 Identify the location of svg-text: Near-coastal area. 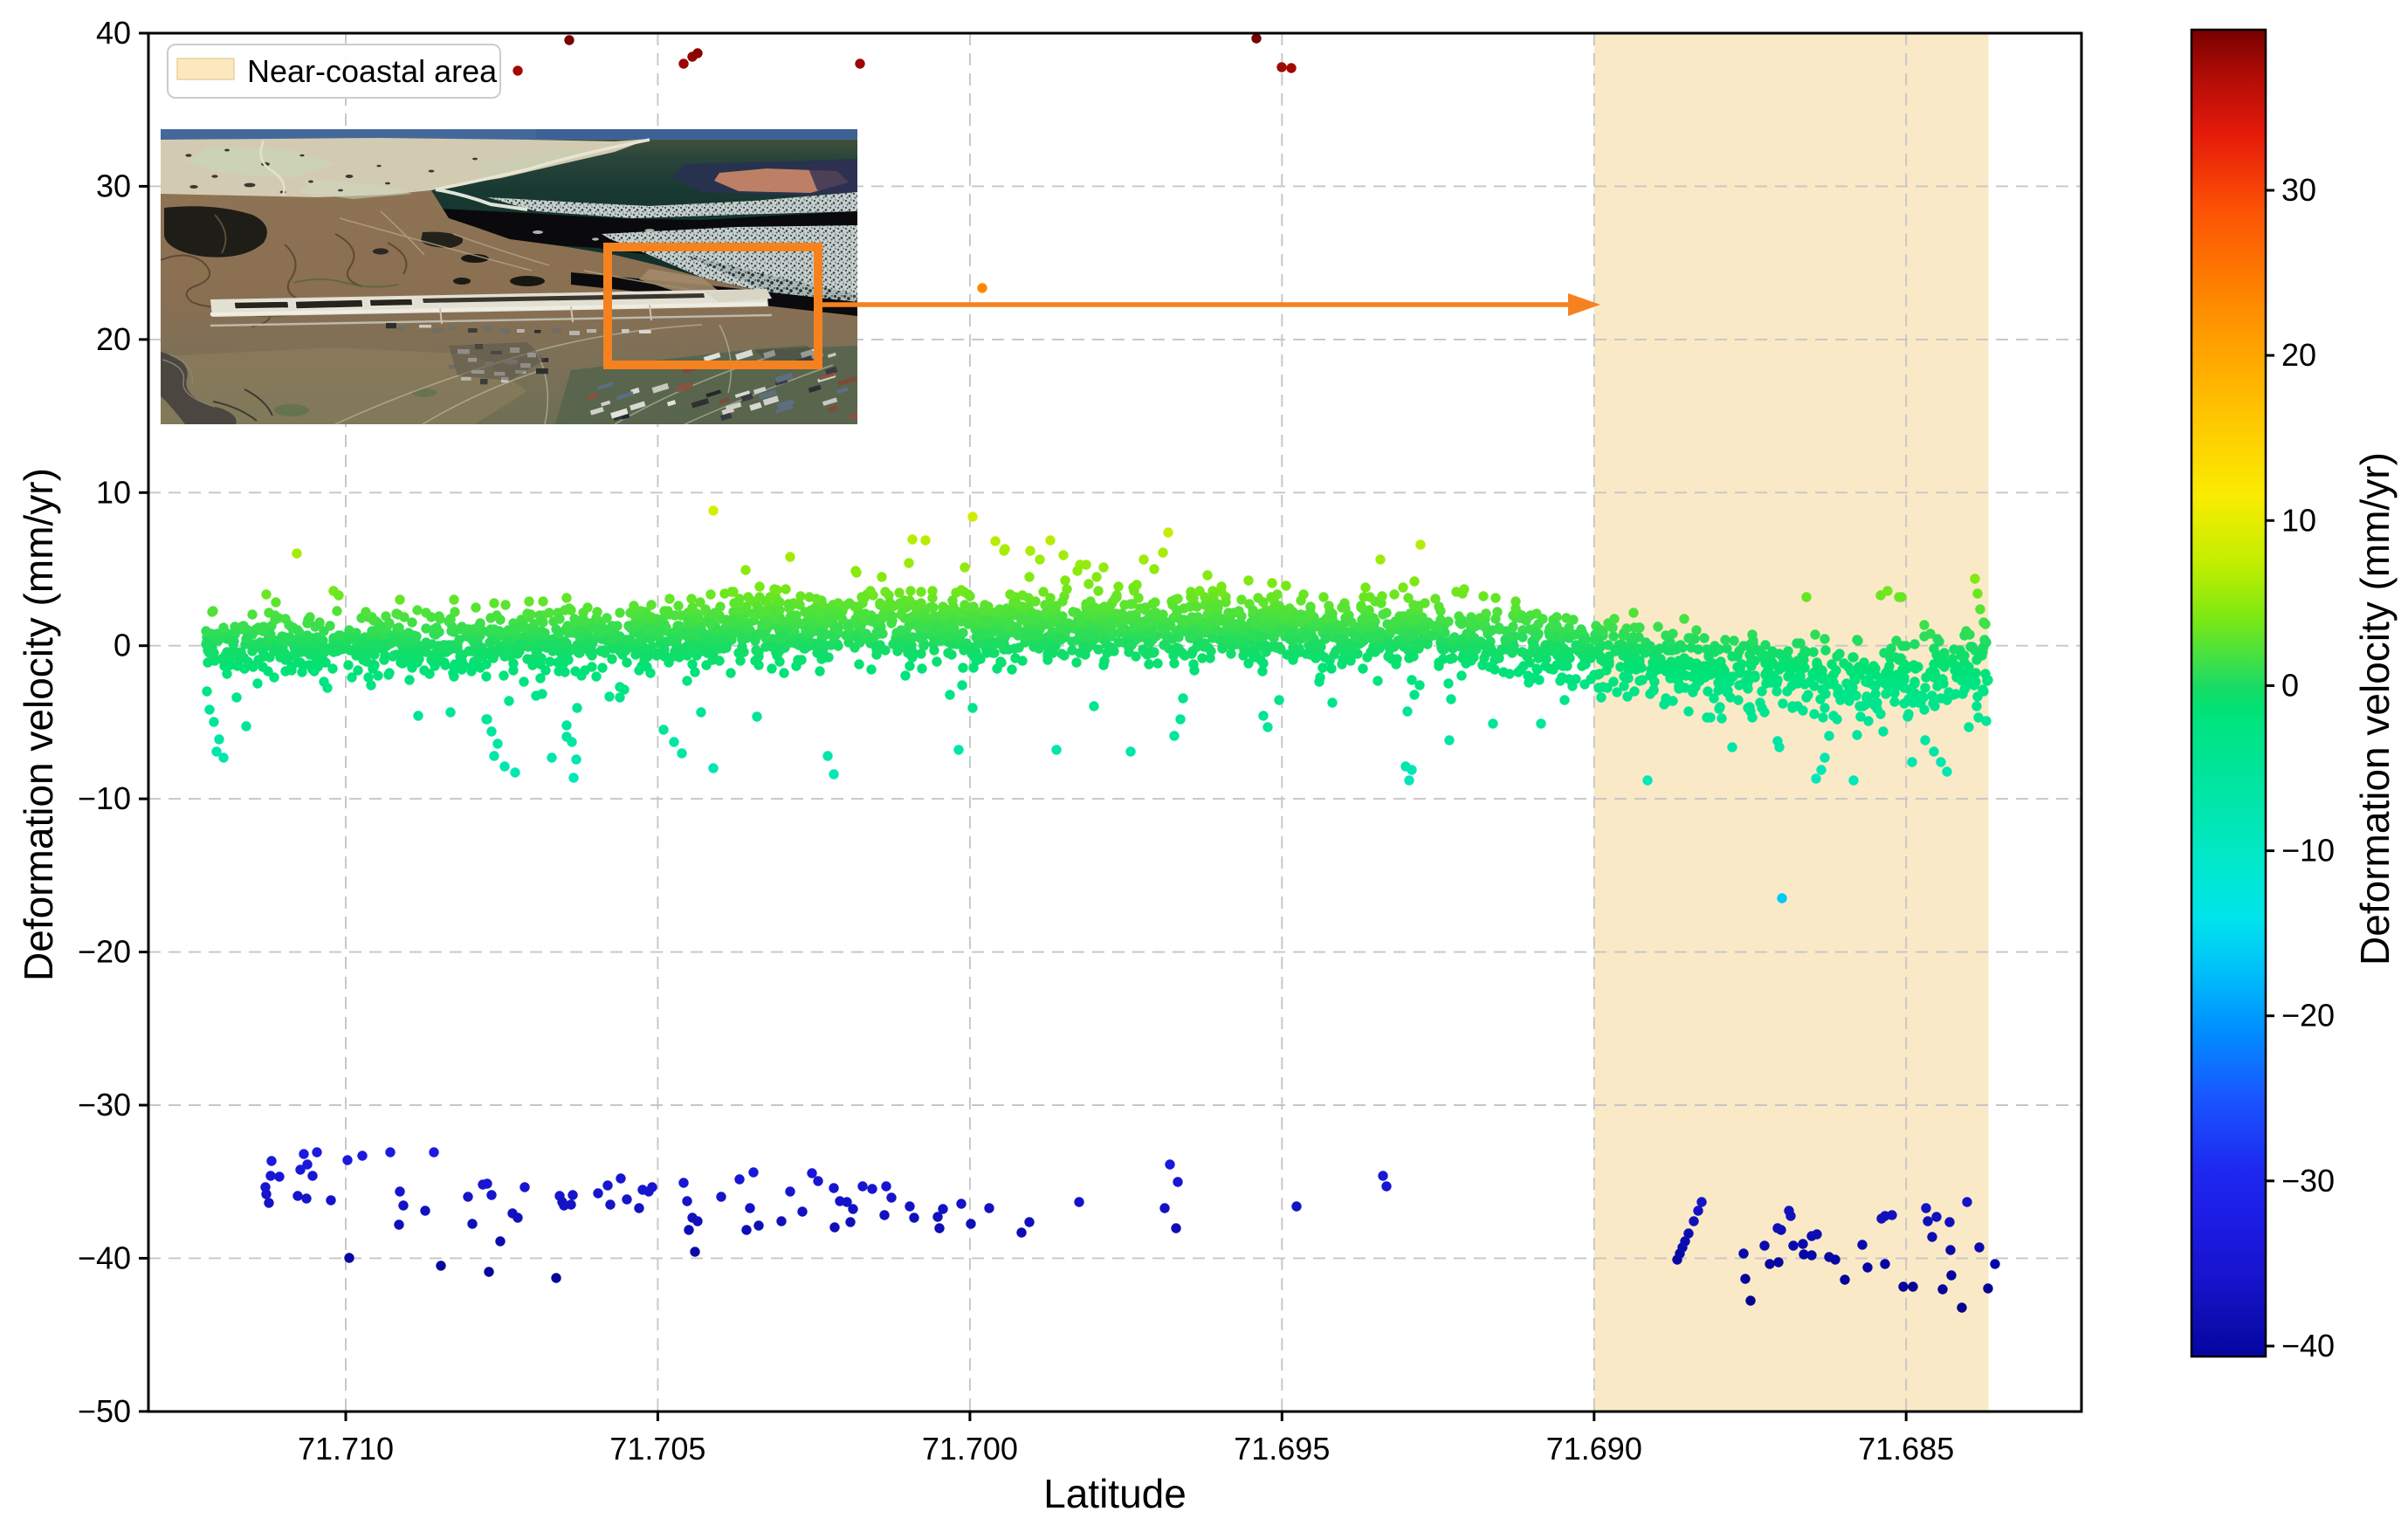
(372, 71).